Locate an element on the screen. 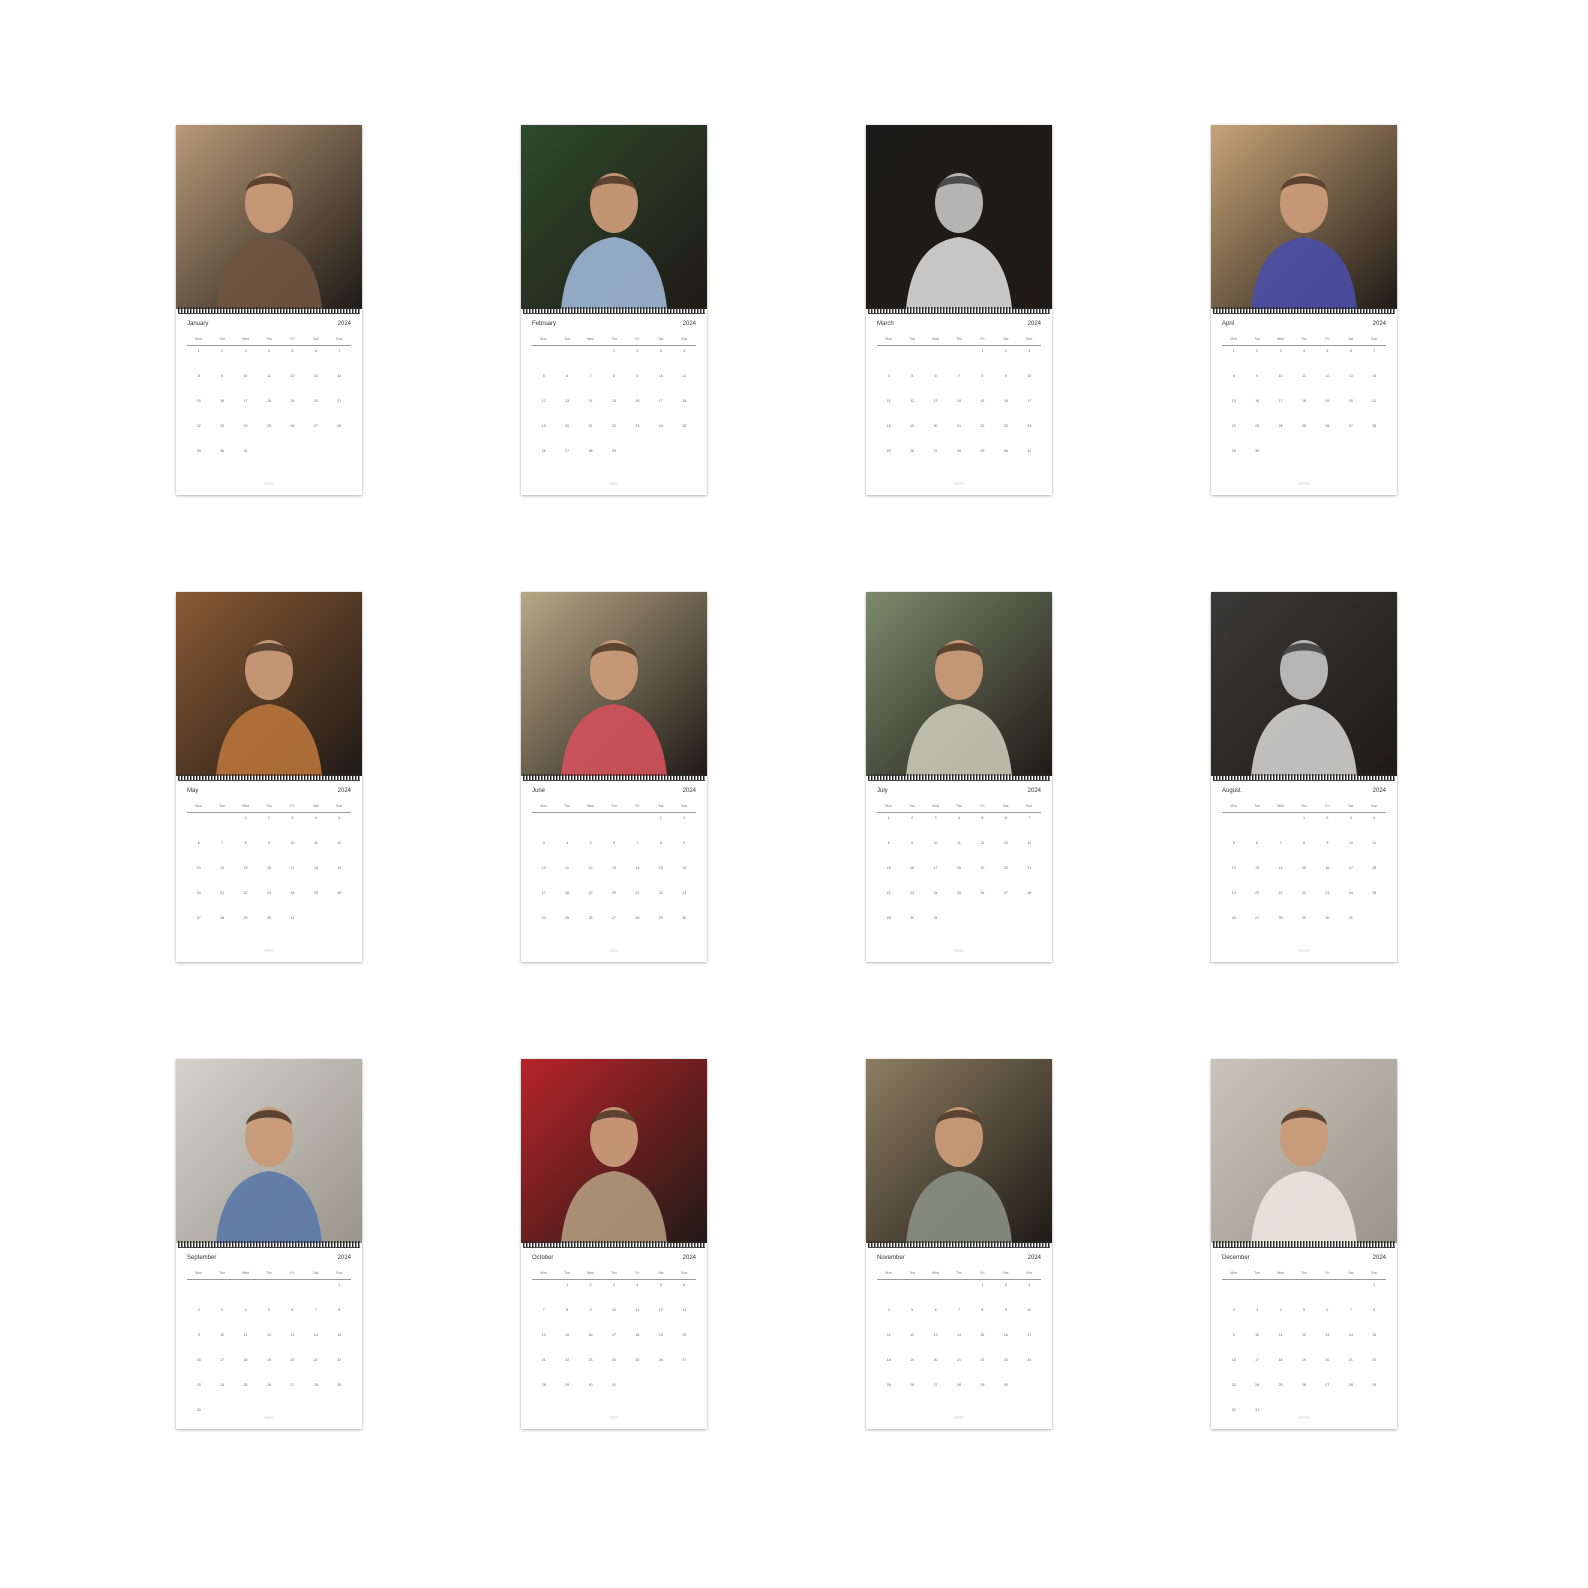 This screenshot has height=1588, width=1588. month-name: May is located at coordinates (193, 791).